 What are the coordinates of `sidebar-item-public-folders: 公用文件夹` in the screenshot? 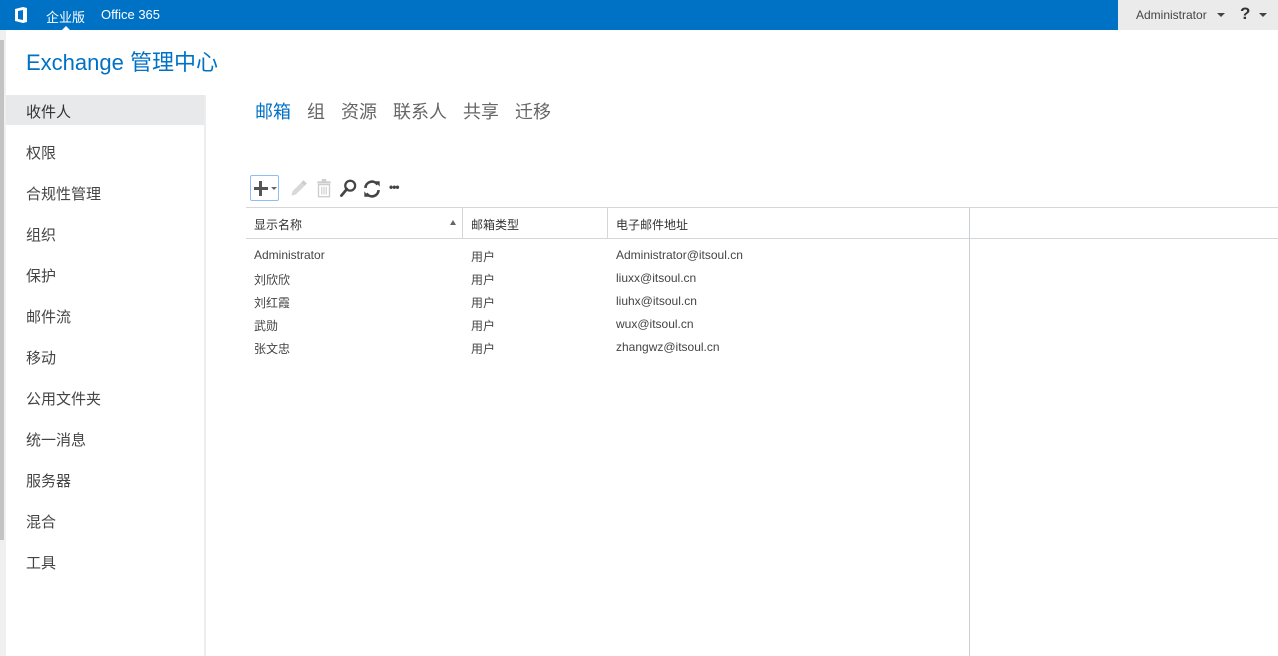 It's located at (105, 397).